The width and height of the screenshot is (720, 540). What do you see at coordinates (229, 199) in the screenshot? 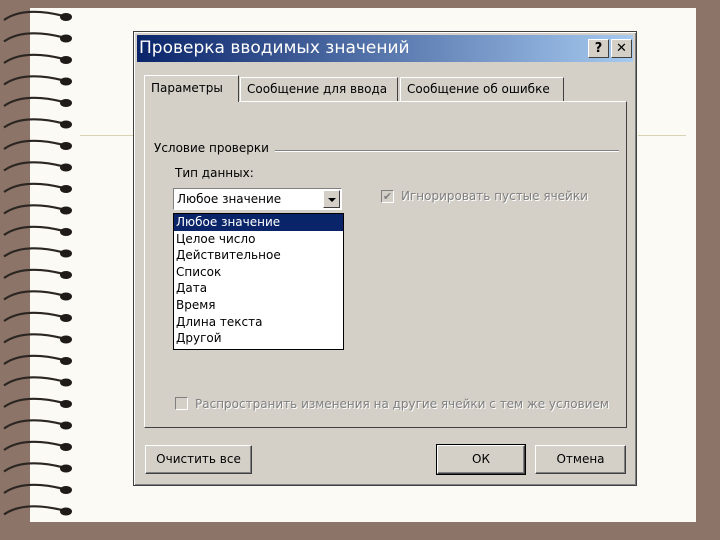
I see `data-type-value: Любое значение` at bounding box center [229, 199].